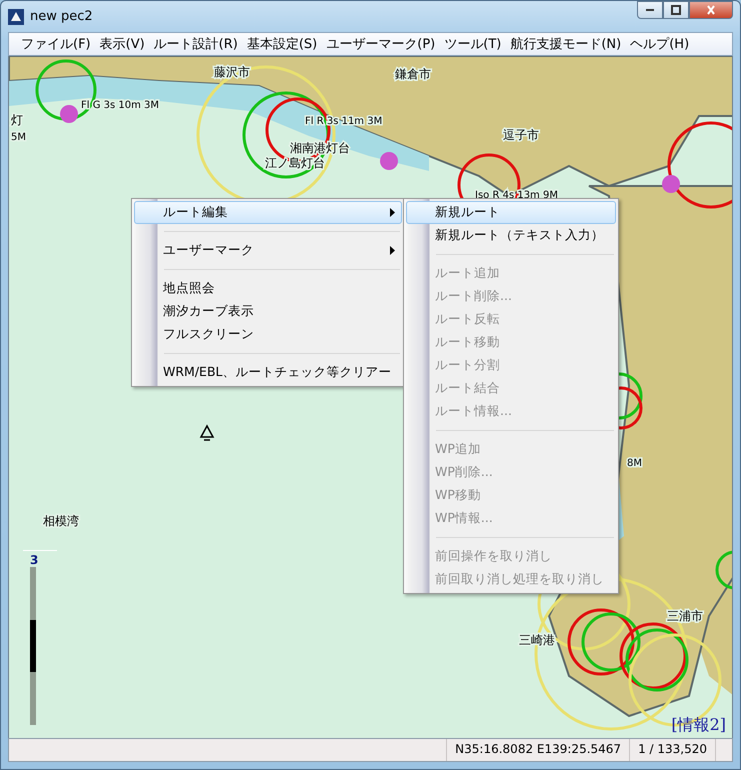  What do you see at coordinates (473, 44) in the screenshot?
I see `menu-item: ツール(T)` at bounding box center [473, 44].